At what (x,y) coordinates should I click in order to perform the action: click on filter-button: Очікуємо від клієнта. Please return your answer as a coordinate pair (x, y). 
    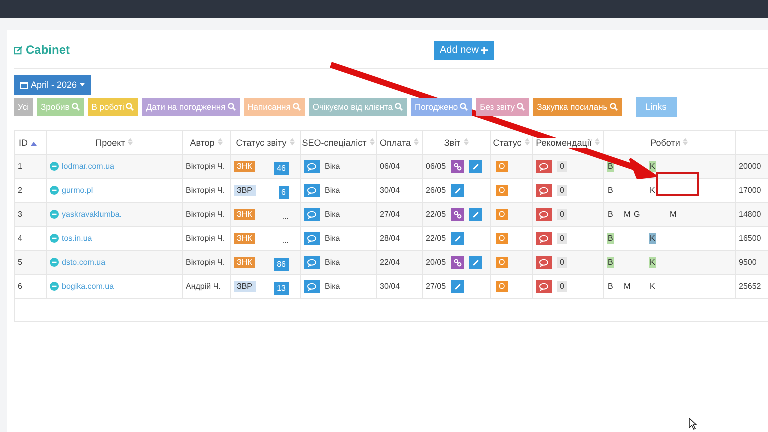
    Looking at the image, I should click on (358, 107).